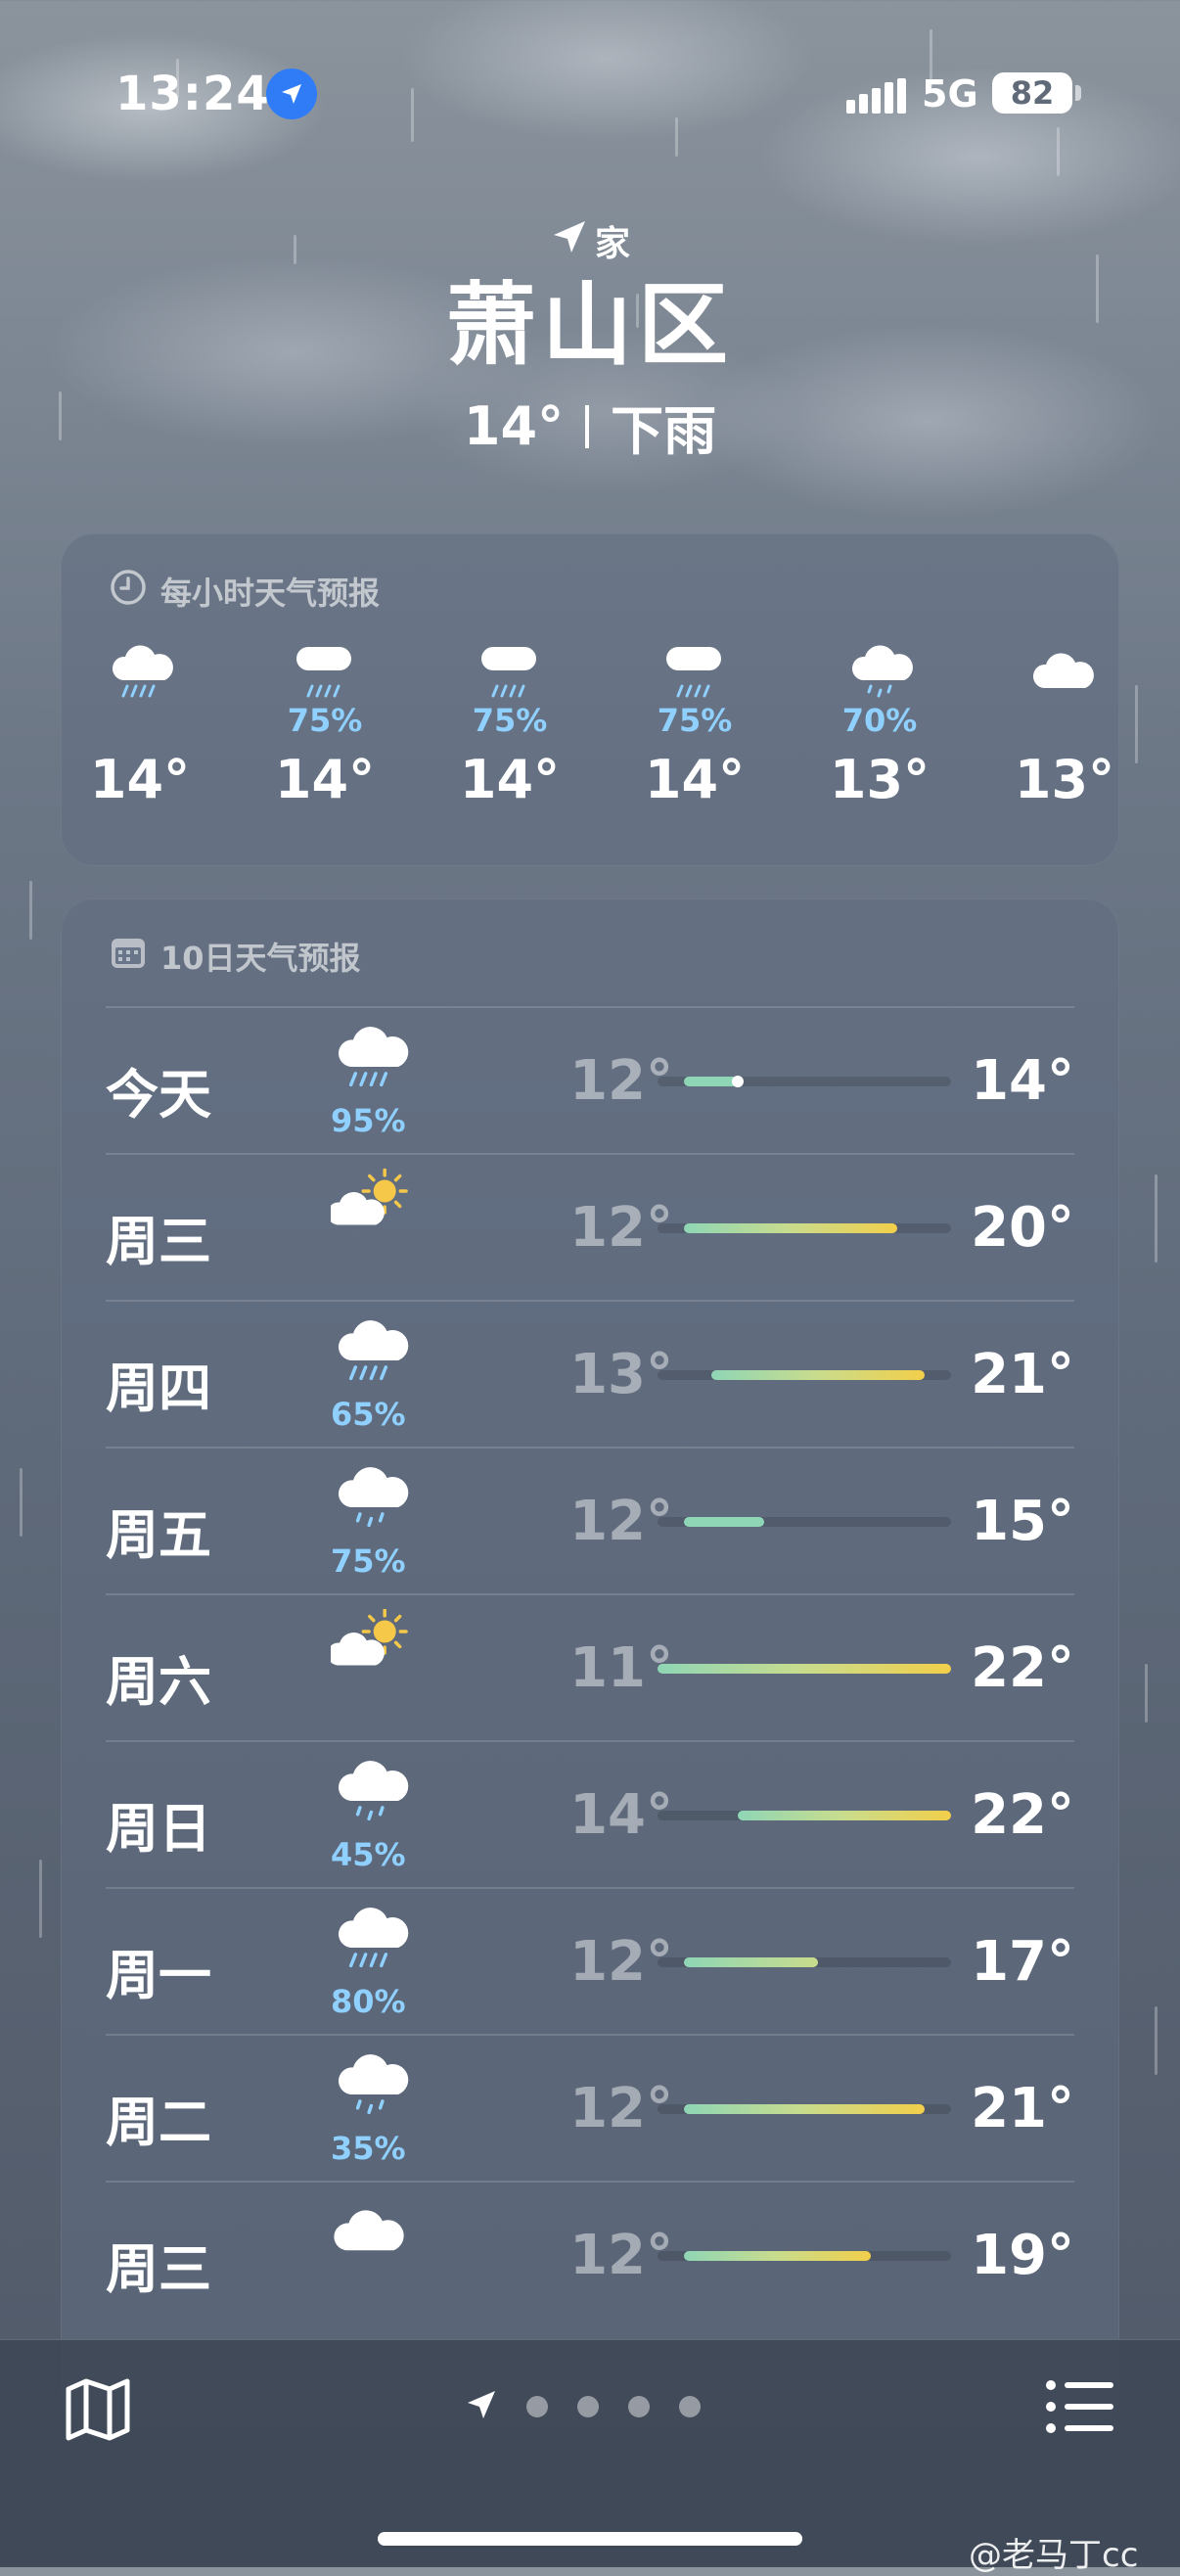 This screenshot has width=1180, height=2576. I want to click on hourly-precip-chance, so click(140, 721).